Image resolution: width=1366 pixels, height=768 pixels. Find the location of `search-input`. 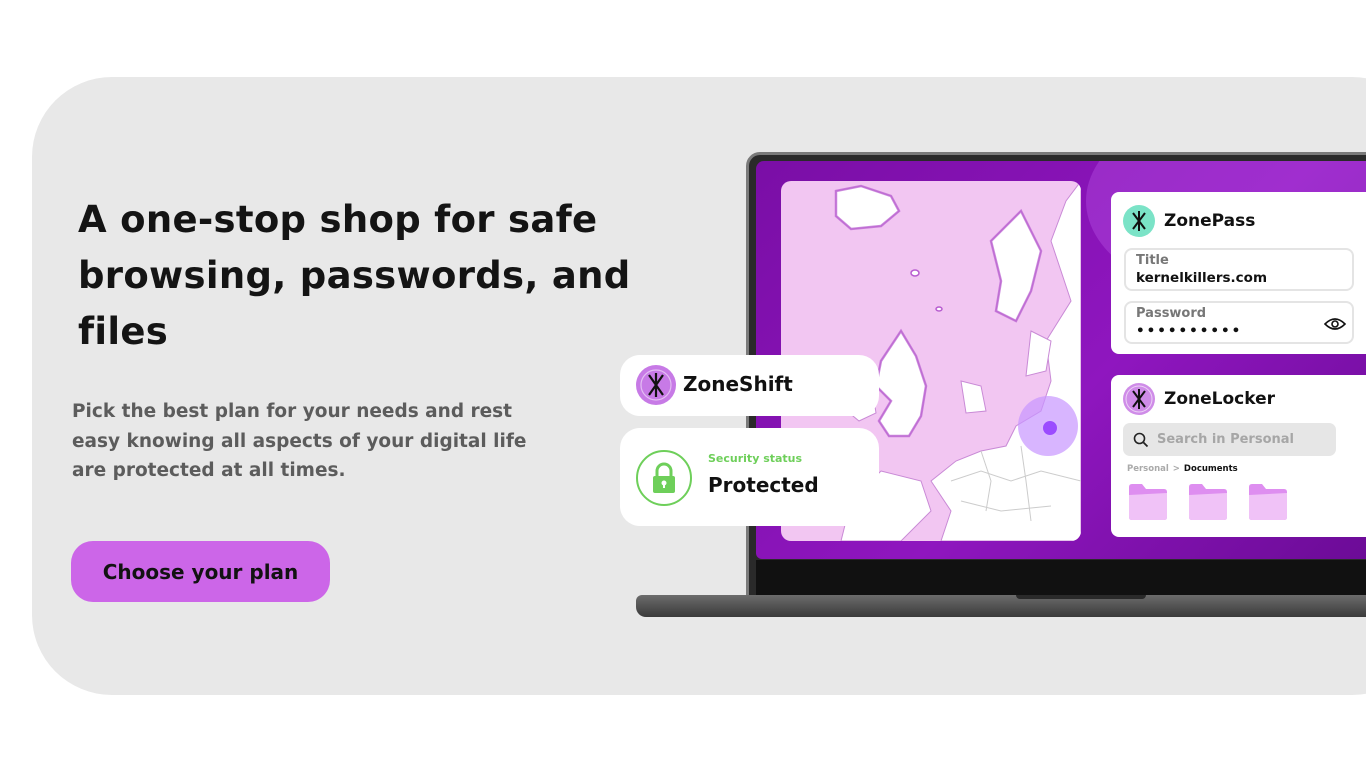

search-input is located at coordinates (1243, 439).